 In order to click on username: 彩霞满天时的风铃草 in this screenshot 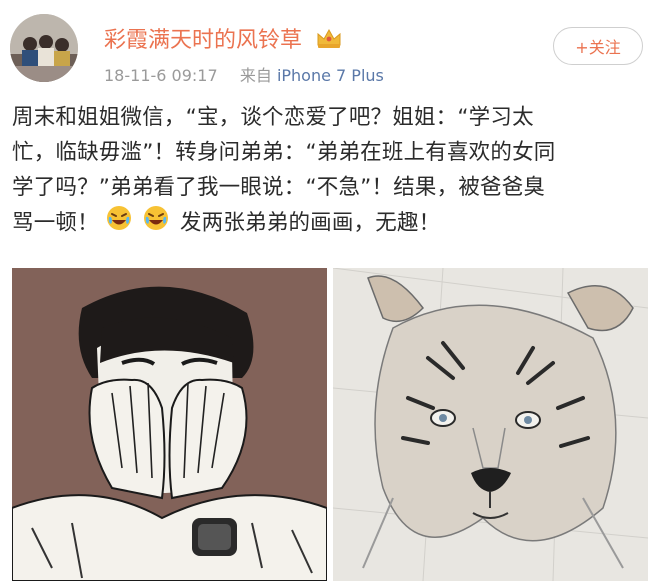, I will do `click(203, 40)`.